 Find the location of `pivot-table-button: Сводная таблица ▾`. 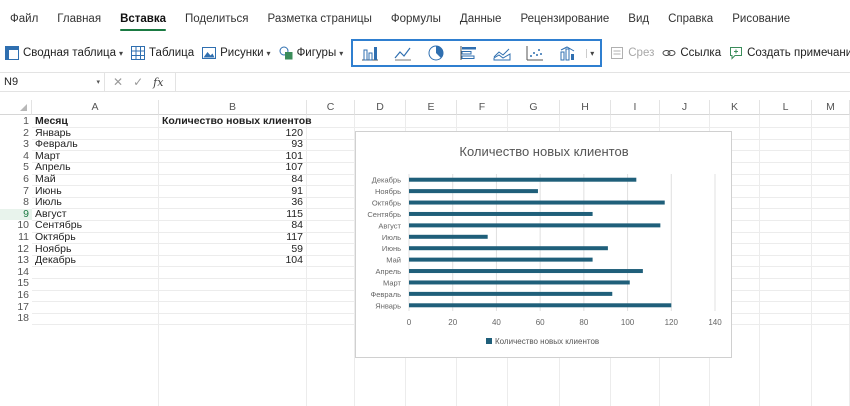

pivot-table-button: Сводная таблица ▾ is located at coordinates (64, 53).